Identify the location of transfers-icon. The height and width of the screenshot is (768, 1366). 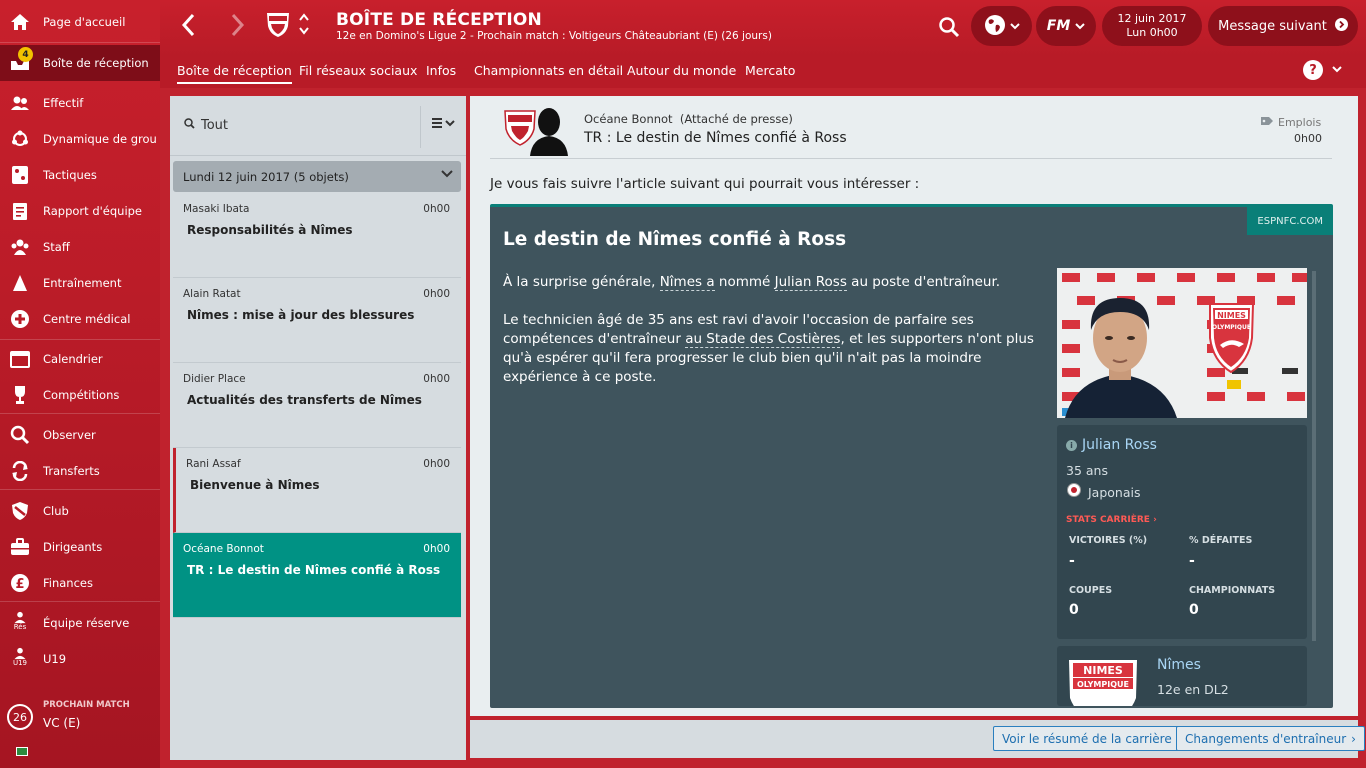
(20, 471).